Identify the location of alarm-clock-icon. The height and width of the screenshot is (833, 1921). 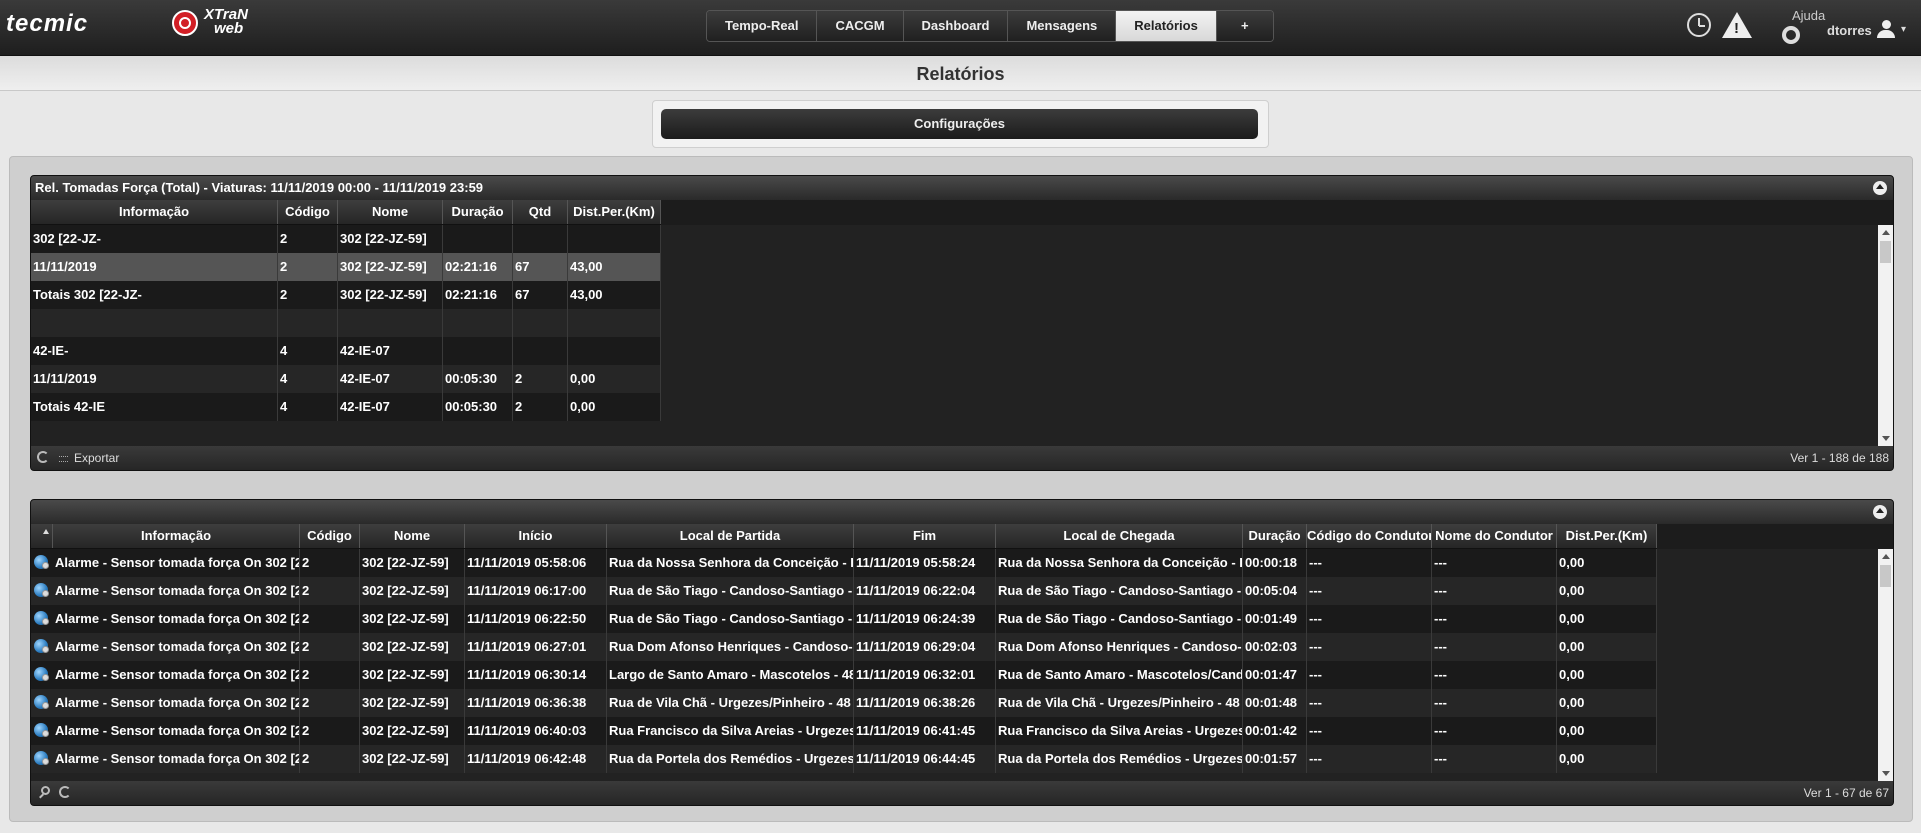
(1699, 25).